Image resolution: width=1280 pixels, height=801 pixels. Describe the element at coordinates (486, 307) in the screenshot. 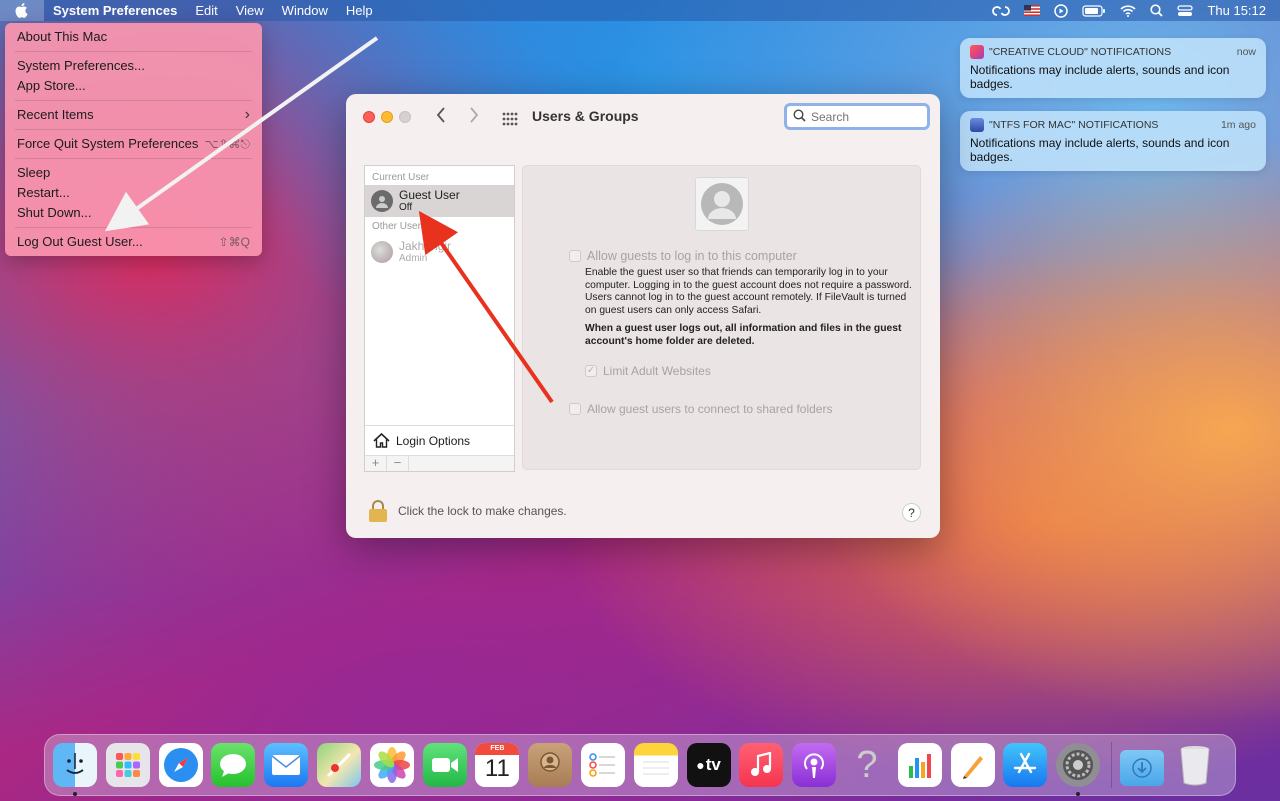

I see `red-arrow` at that location.